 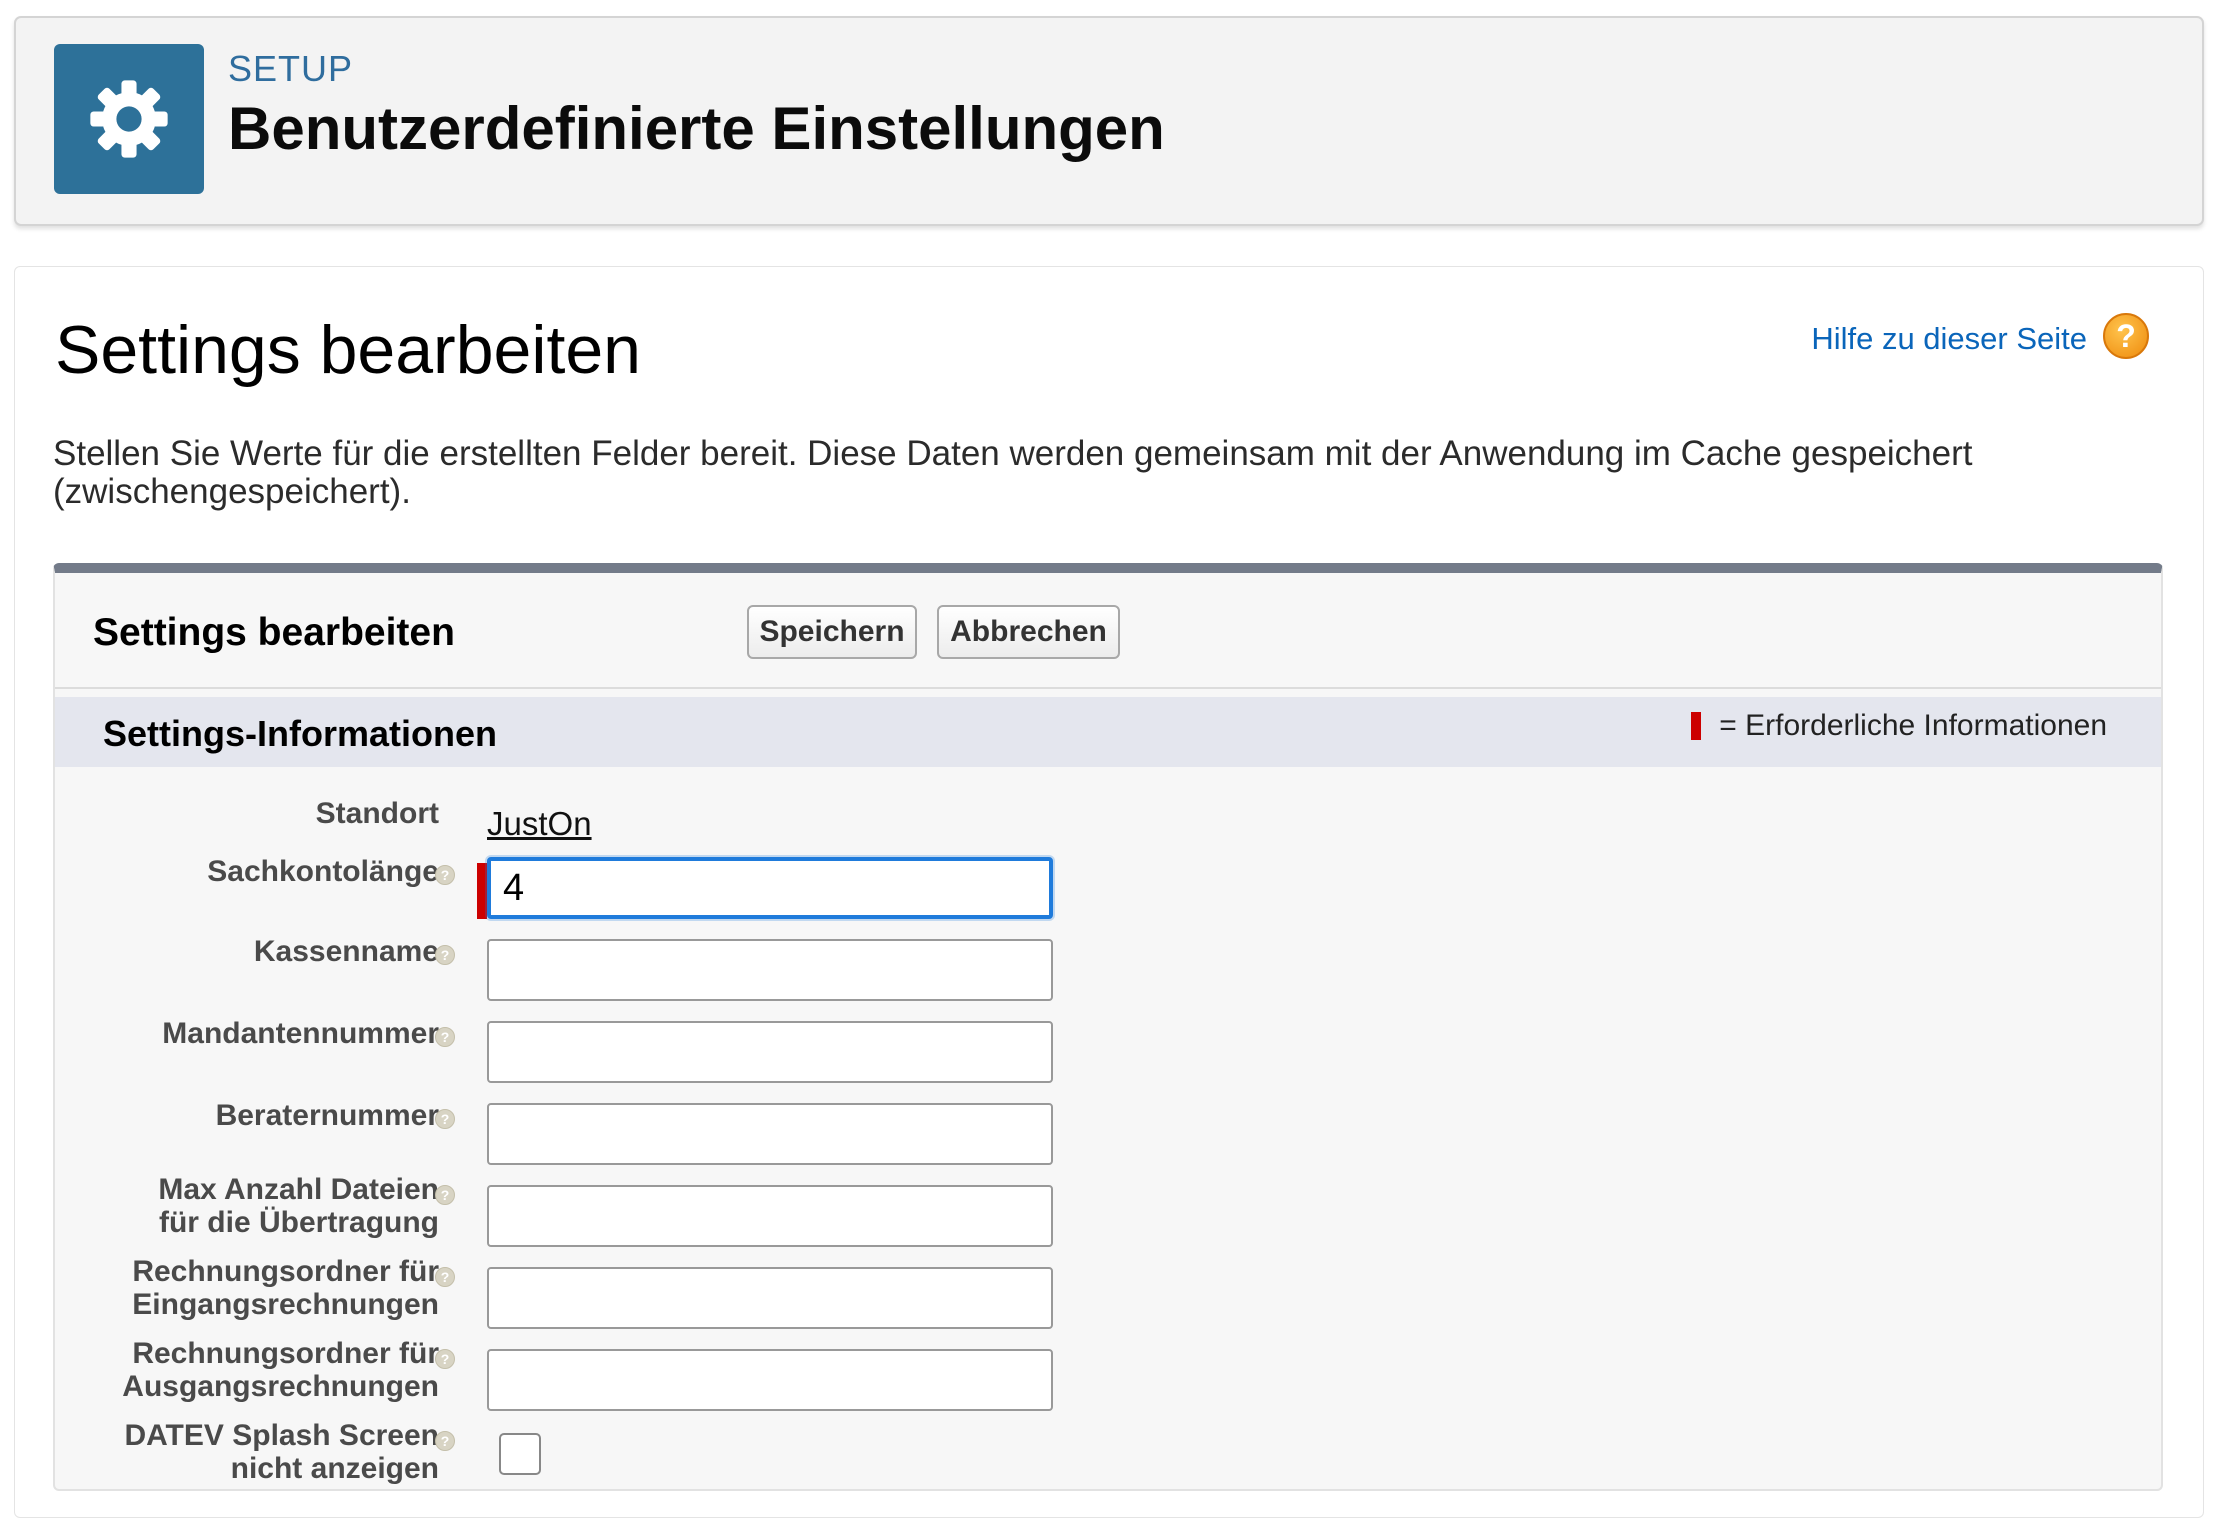 What do you see at coordinates (300, 1033) in the screenshot?
I see `mandantennummer-label: Mandantennummer` at bounding box center [300, 1033].